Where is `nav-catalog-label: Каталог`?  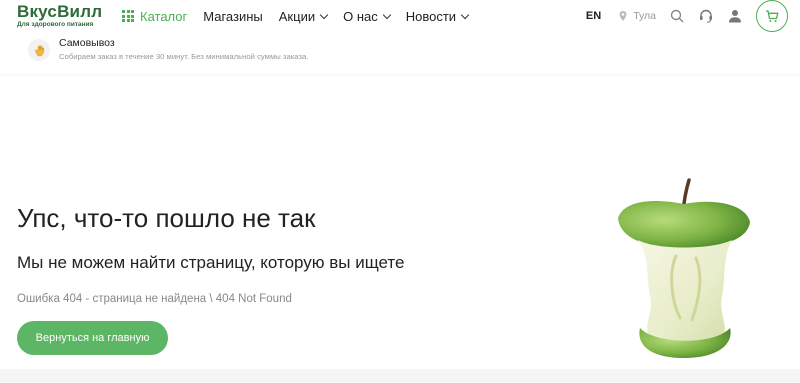
nav-catalog-label: Каталог is located at coordinates (164, 16).